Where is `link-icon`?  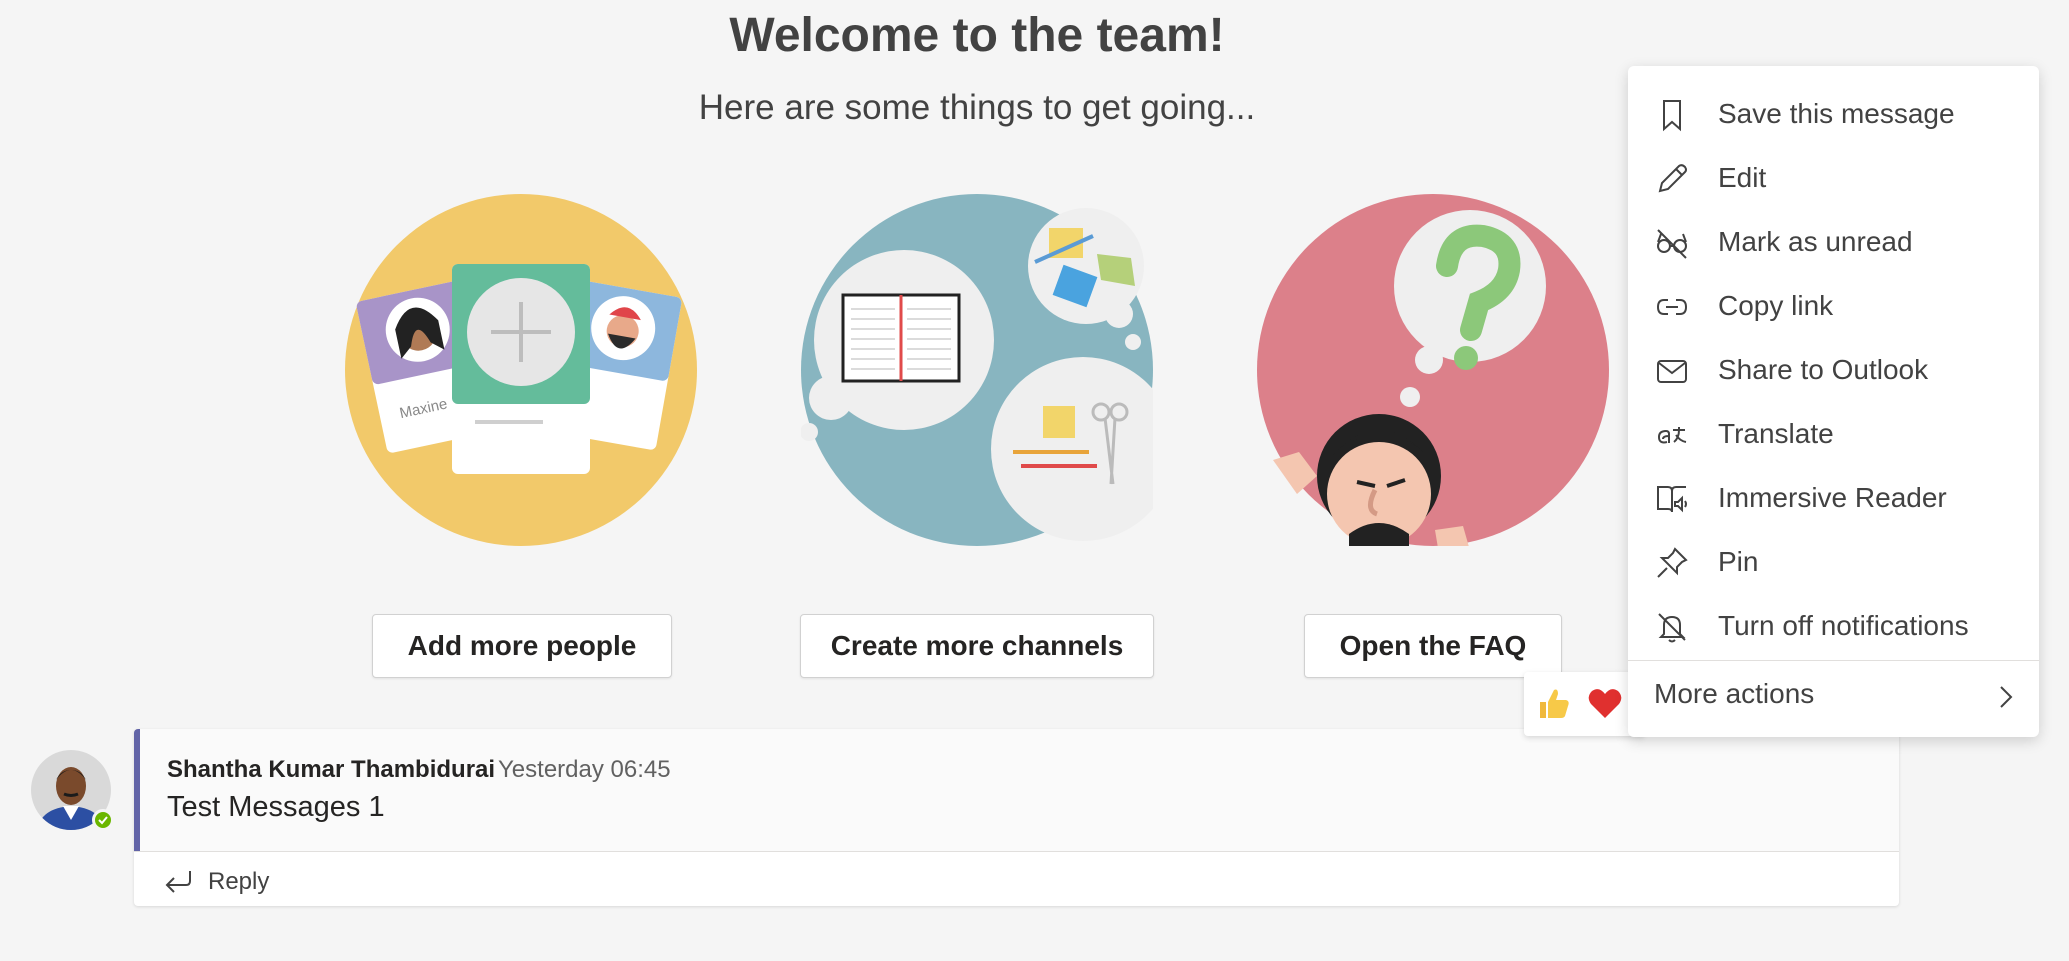
link-icon is located at coordinates (1672, 307).